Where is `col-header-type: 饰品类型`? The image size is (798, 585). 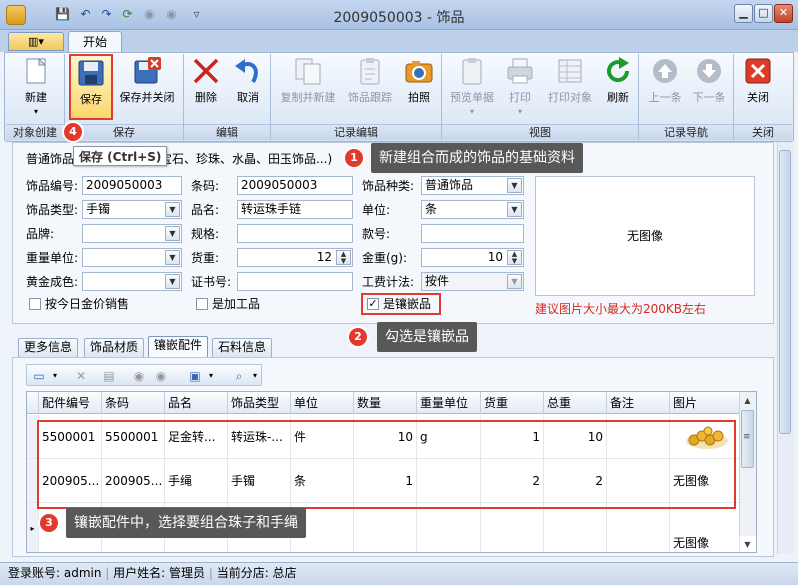
col-header-type: 饰品类型 is located at coordinates (259, 403).